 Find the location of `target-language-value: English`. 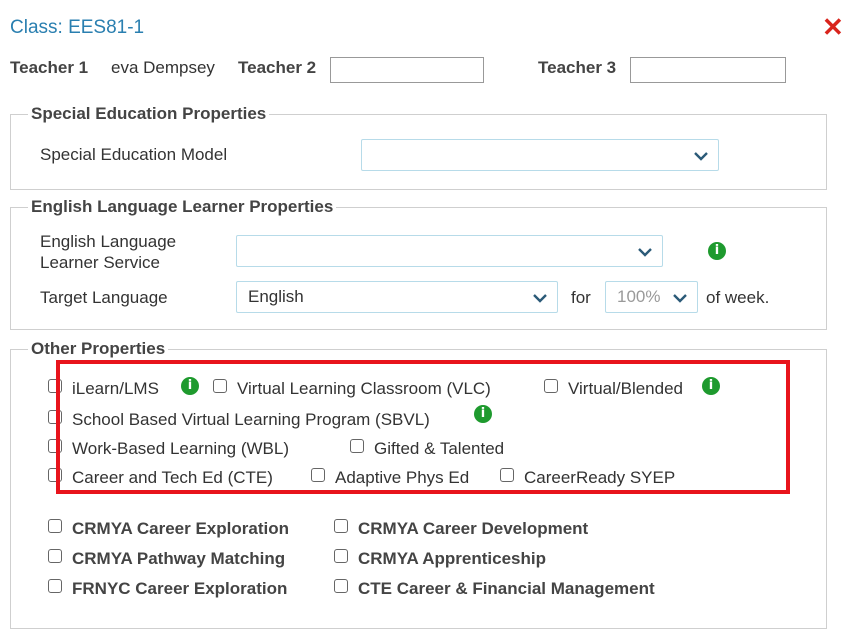

target-language-value: English is located at coordinates (276, 296).